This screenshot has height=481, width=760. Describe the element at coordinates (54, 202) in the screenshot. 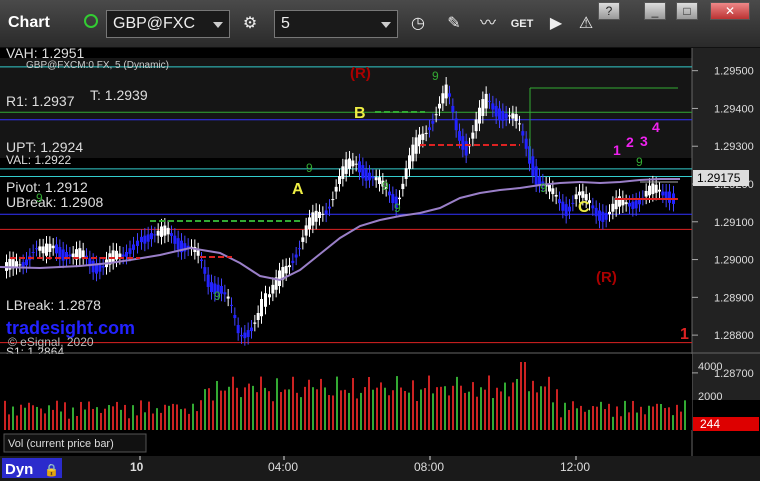

I see `ubreak-label: UBreak: 1.2908` at that location.